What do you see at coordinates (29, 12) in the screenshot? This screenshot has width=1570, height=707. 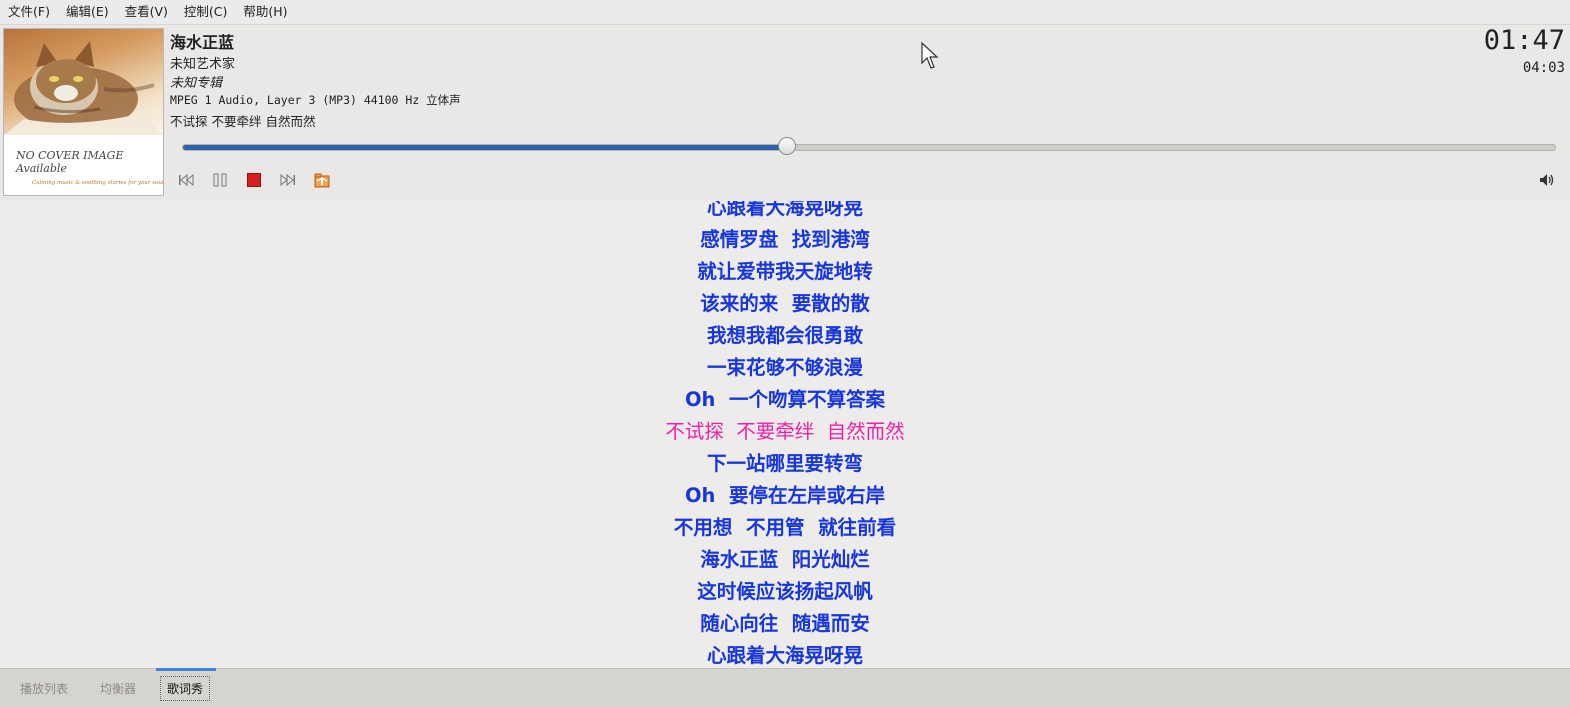 I see `menu-file: 文件(F)` at bounding box center [29, 12].